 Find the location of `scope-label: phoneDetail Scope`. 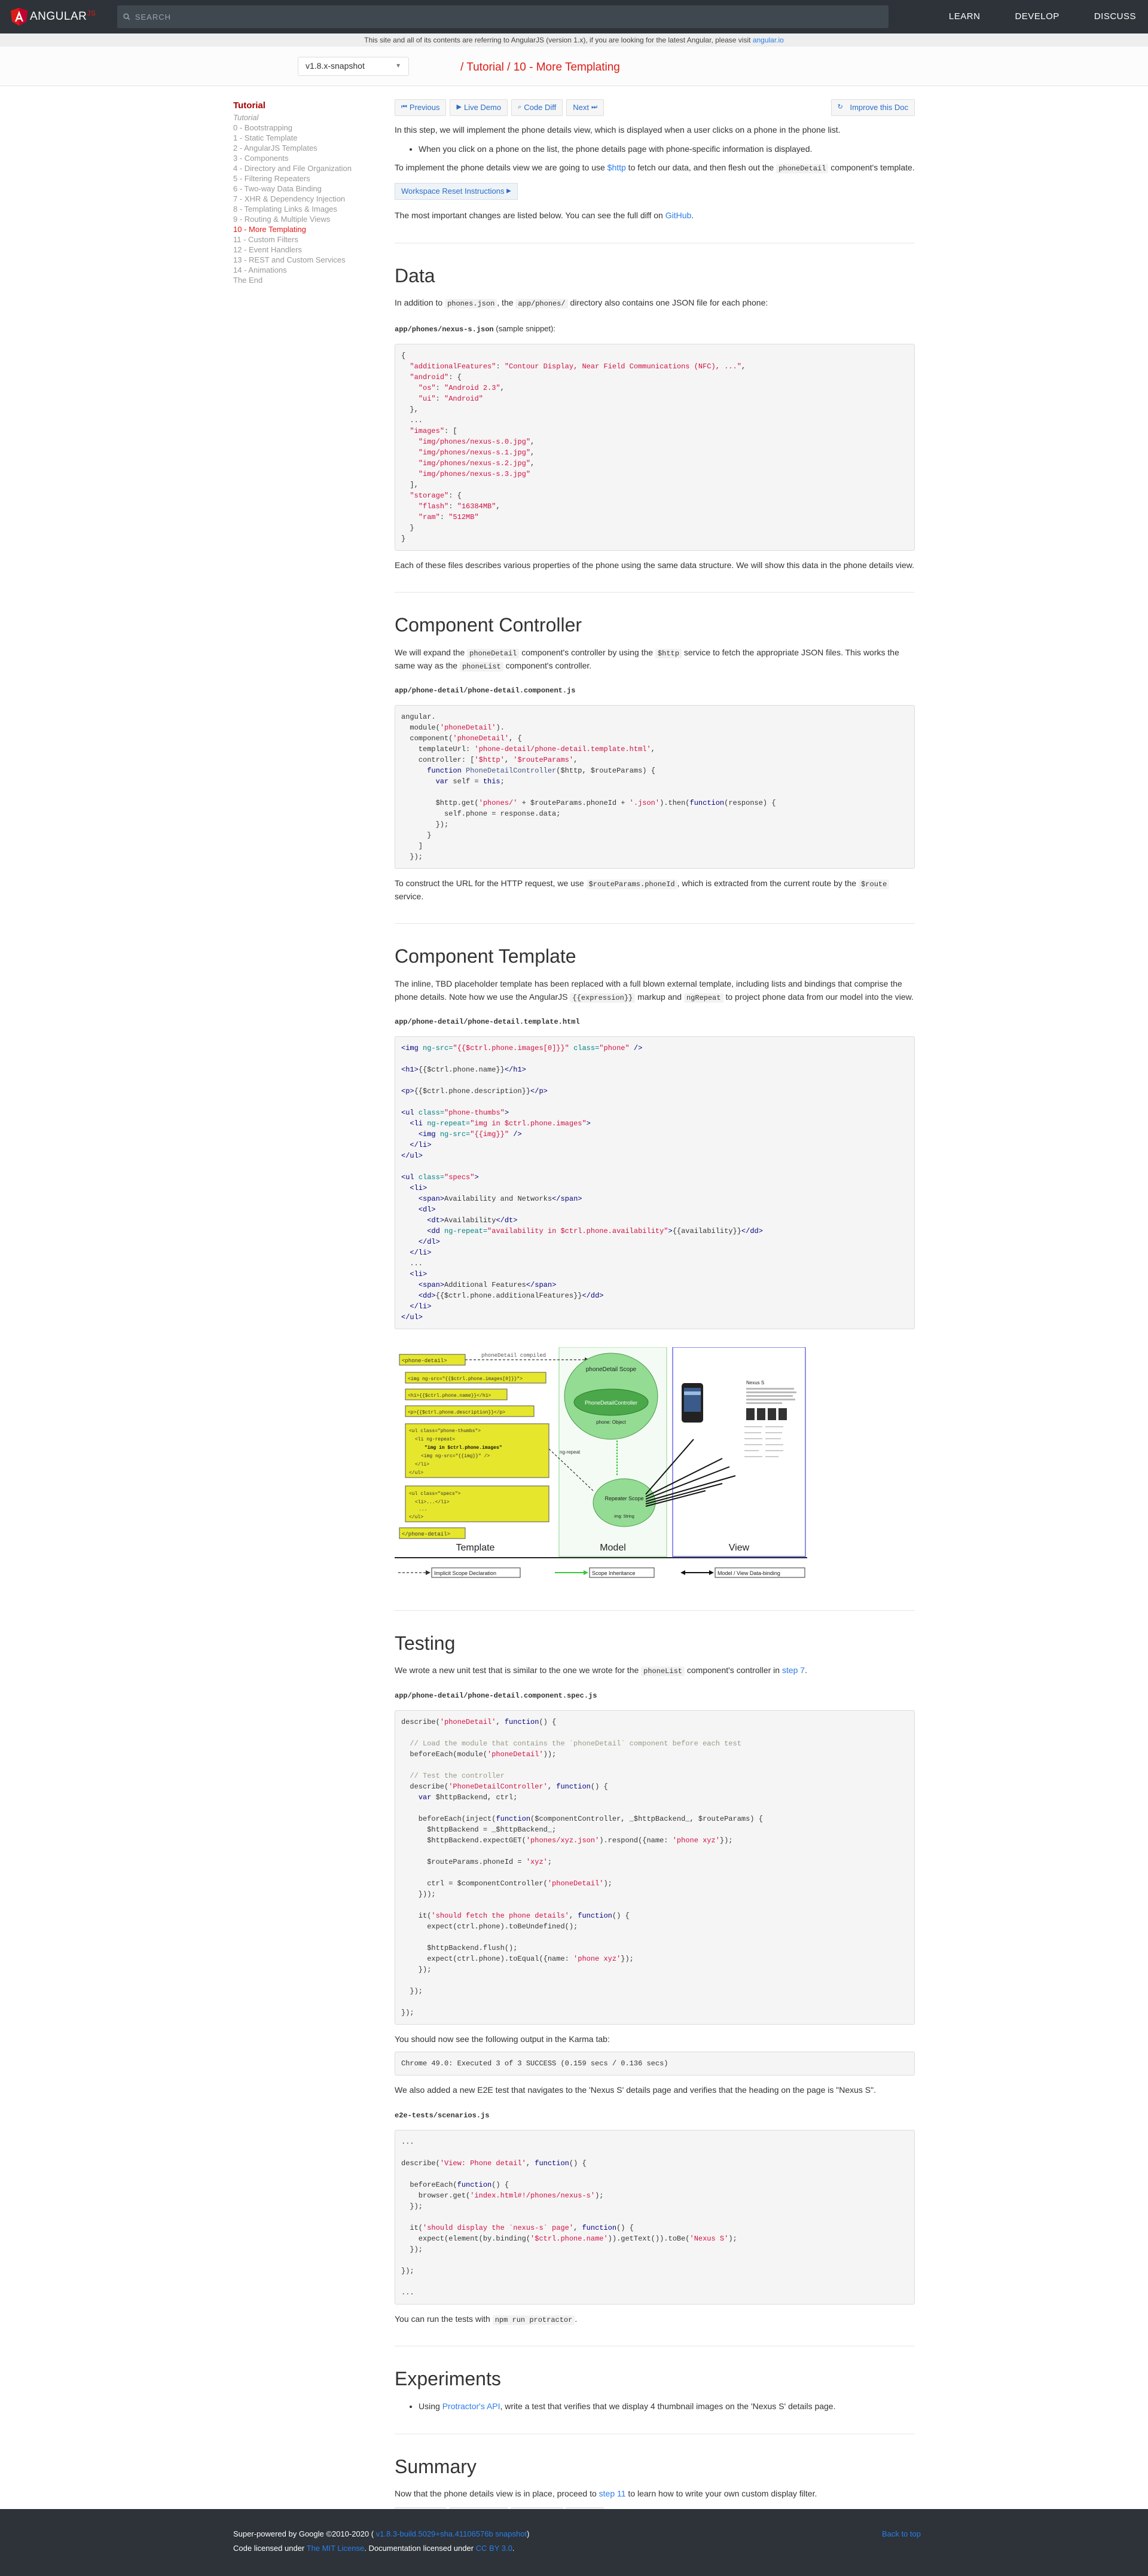

scope-label: phoneDetail Scope is located at coordinates (611, 1369).